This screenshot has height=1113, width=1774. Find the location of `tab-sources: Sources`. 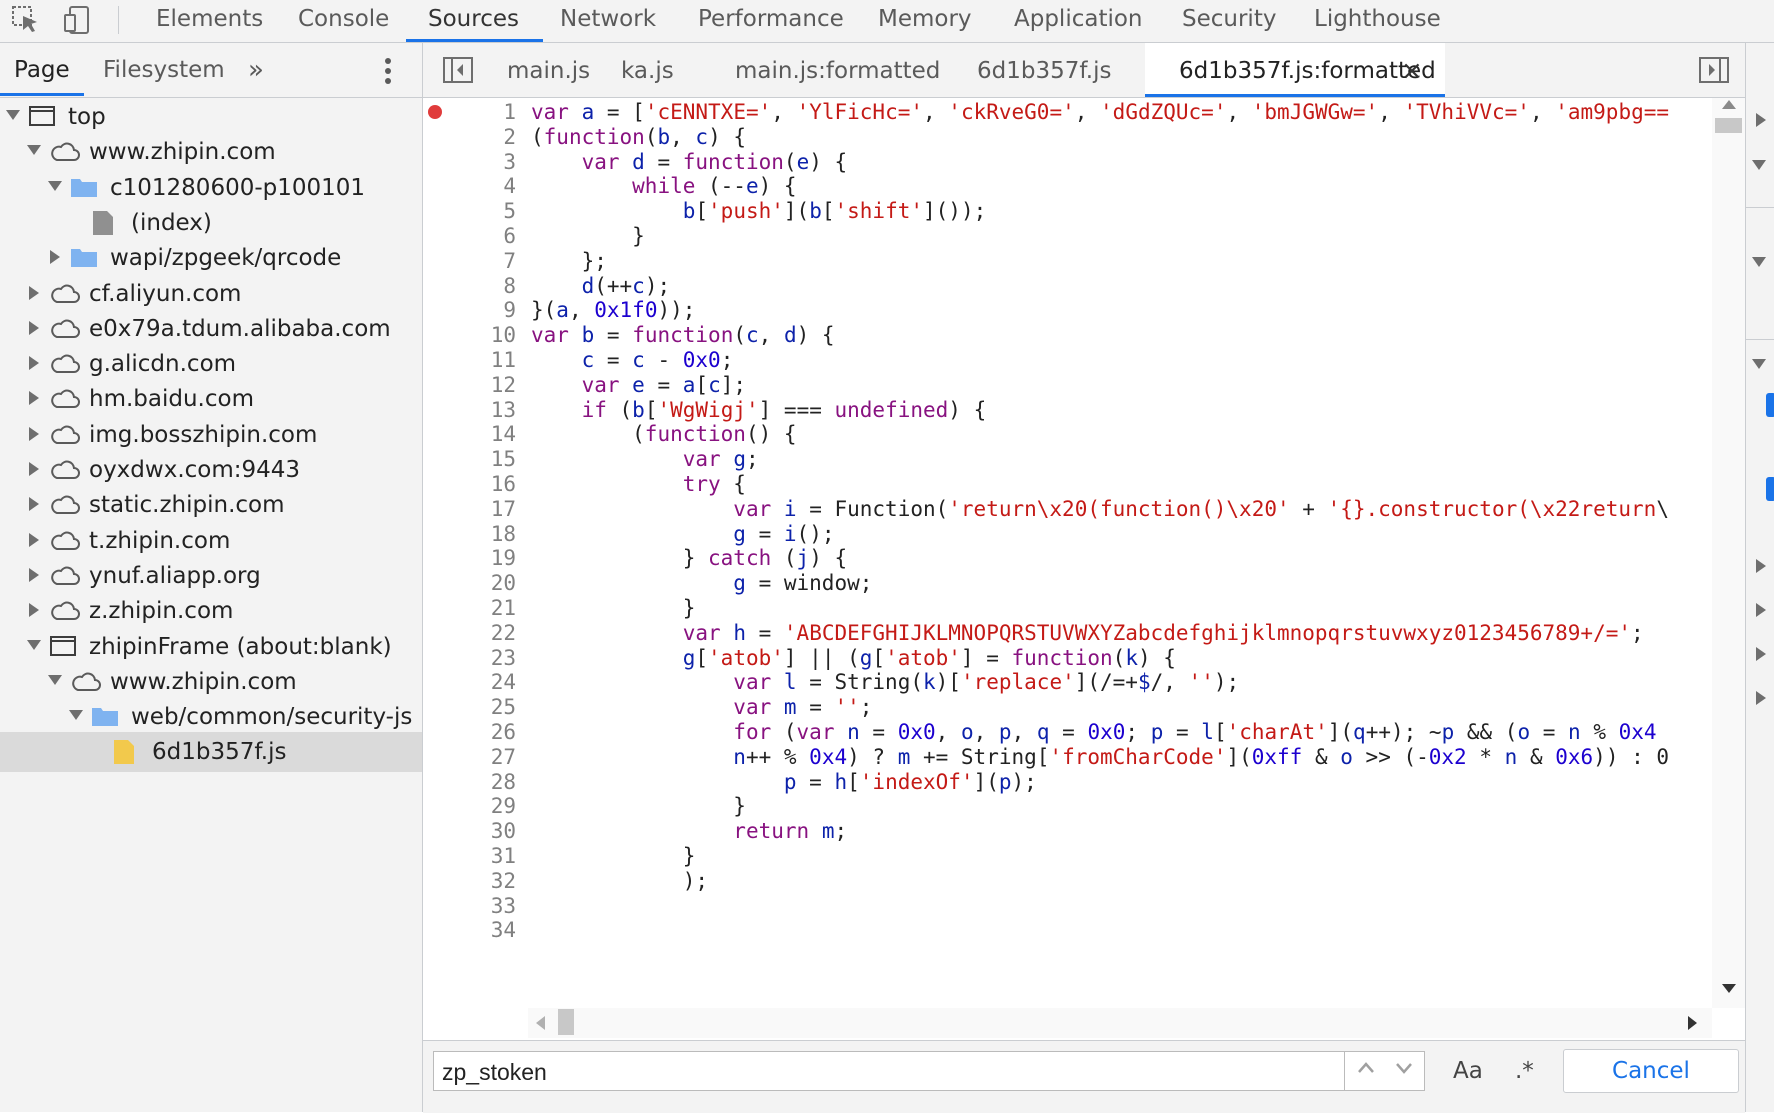

tab-sources: Sources is located at coordinates (474, 21).